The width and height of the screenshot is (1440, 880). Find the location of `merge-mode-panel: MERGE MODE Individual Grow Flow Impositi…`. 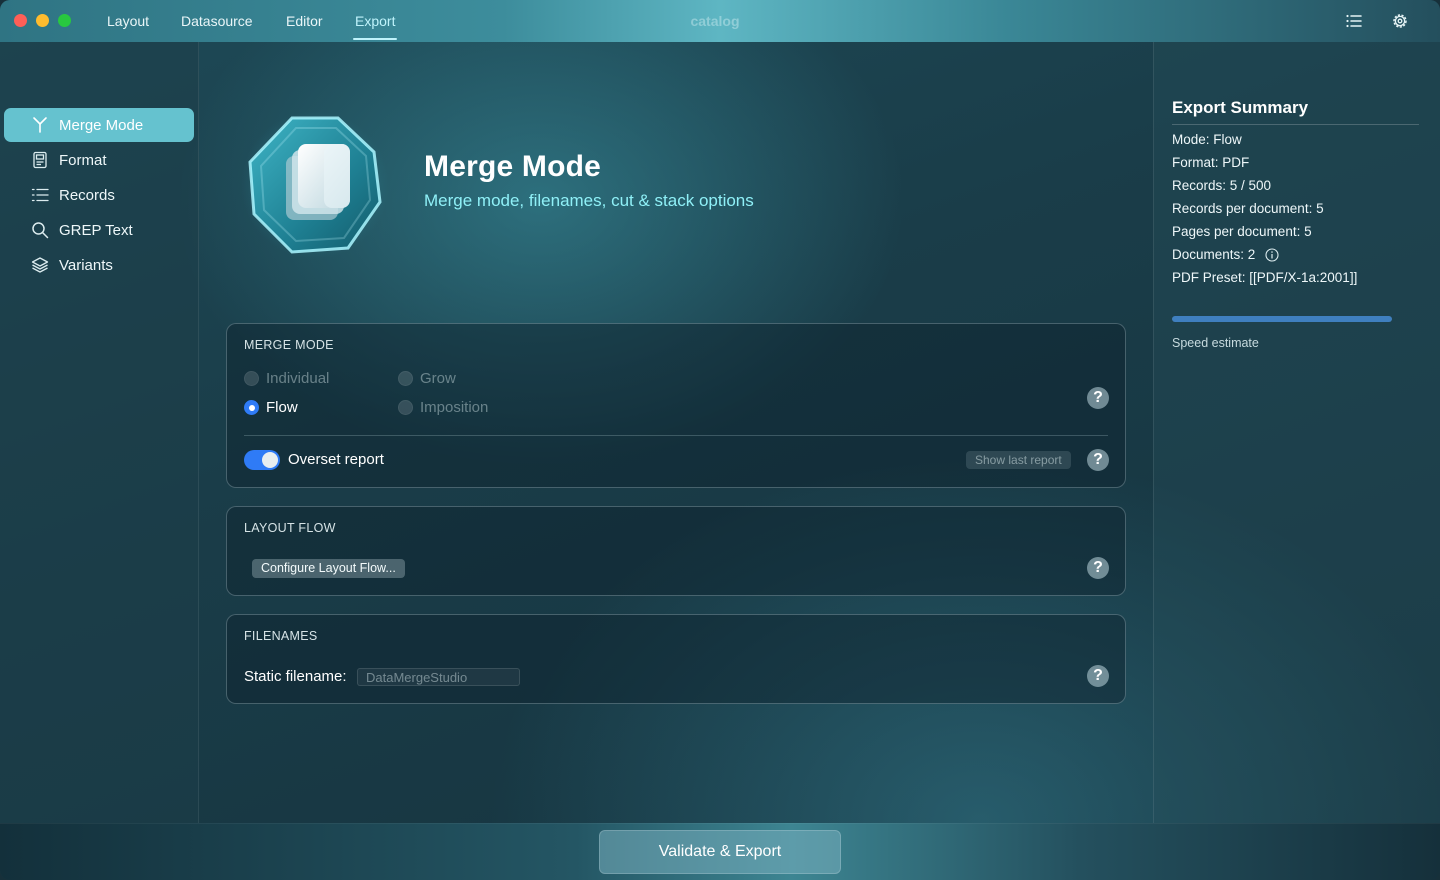

merge-mode-panel: MERGE MODE Individual Grow Flow Impositi… is located at coordinates (676, 405).